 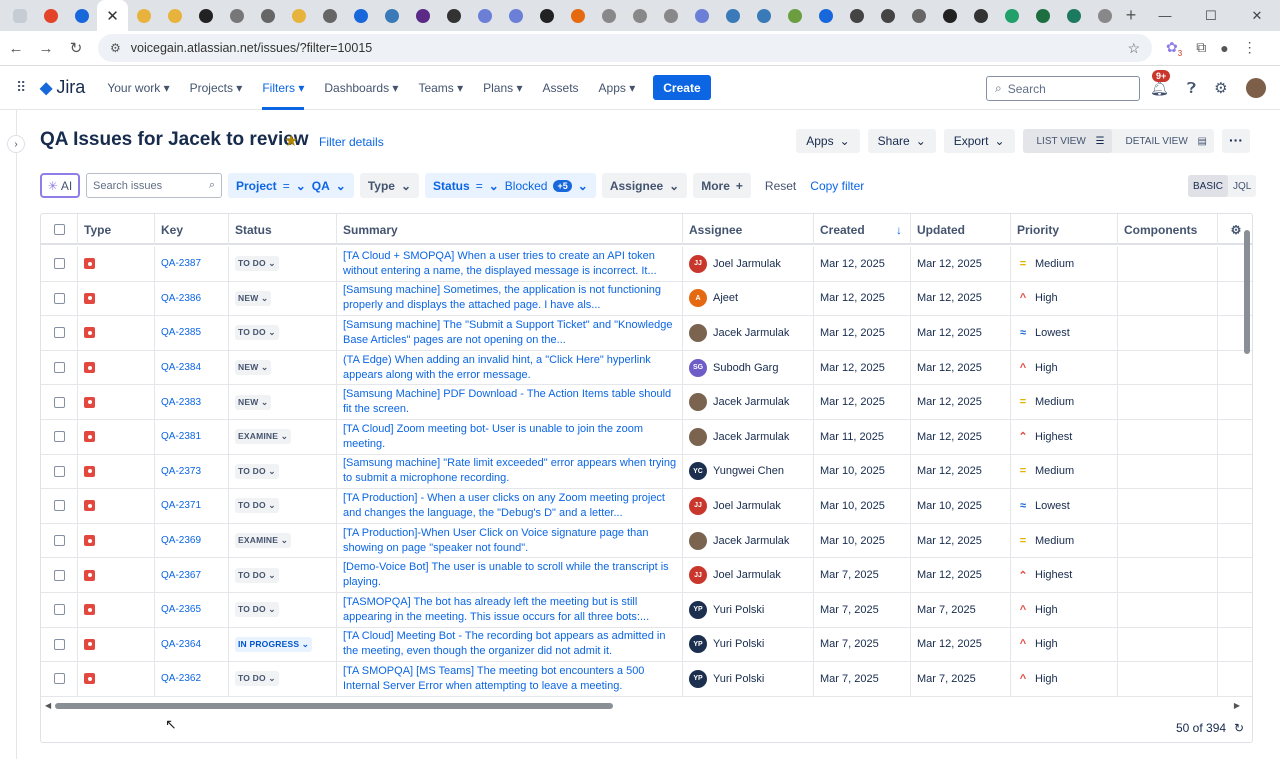 I want to click on search-issues-input: Search issues ⌕, so click(x=154, y=185).